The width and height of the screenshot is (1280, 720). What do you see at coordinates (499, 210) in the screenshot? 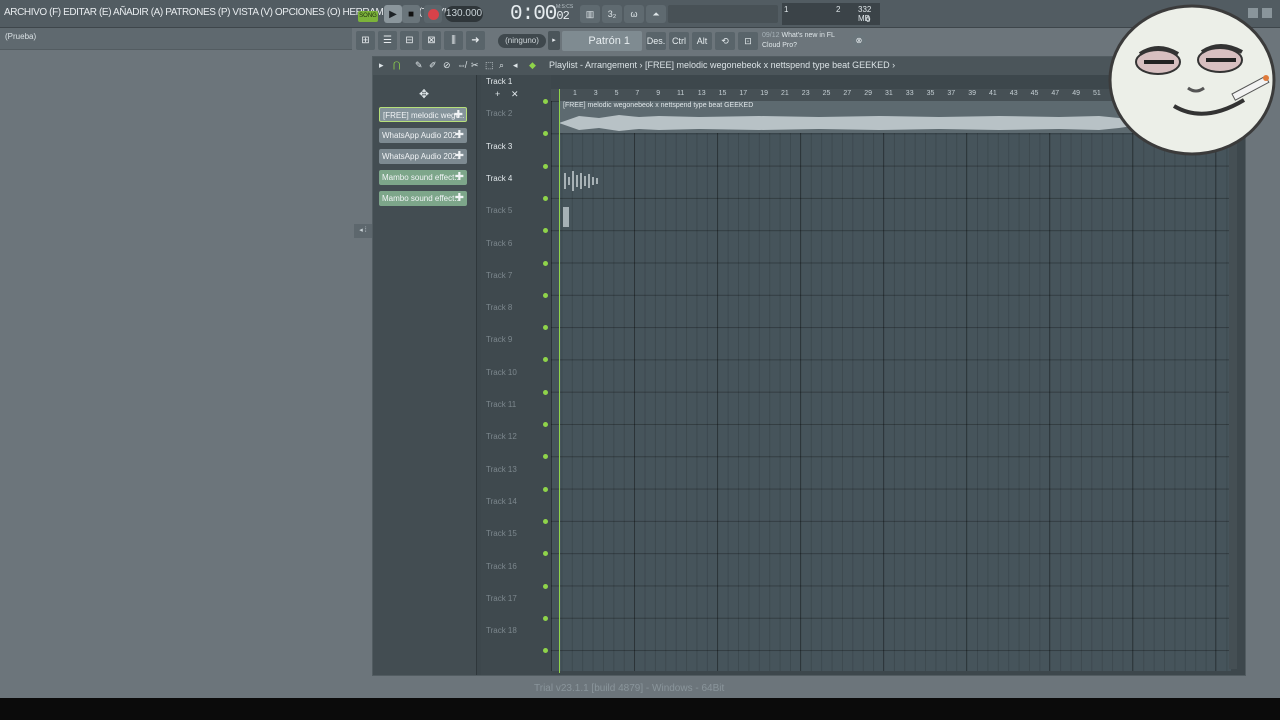
I see `track-name: Track 5` at bounding box center [499, 210].